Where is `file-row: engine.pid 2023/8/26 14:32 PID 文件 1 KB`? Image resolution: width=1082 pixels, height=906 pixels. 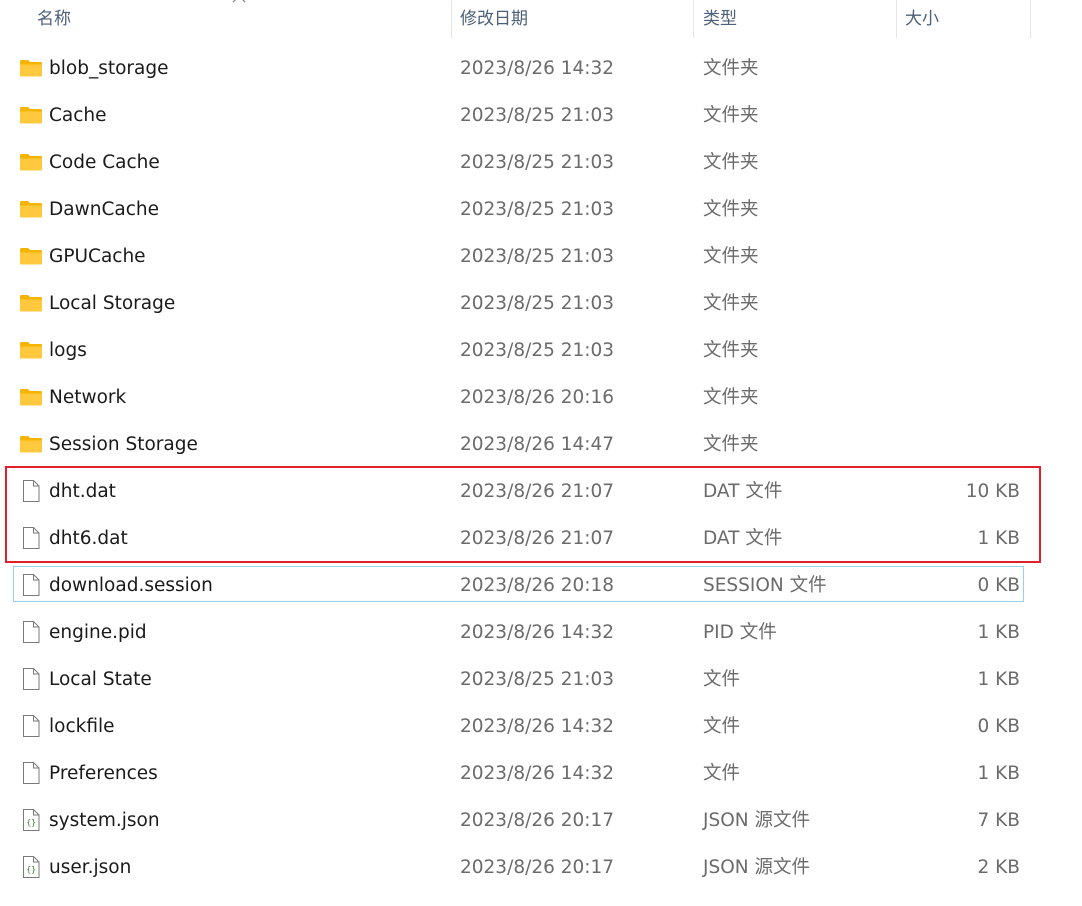
file-row: engine.pid 2023/8/26 14:32 PID 文件 1 KB is located at coordinates (541, 632).